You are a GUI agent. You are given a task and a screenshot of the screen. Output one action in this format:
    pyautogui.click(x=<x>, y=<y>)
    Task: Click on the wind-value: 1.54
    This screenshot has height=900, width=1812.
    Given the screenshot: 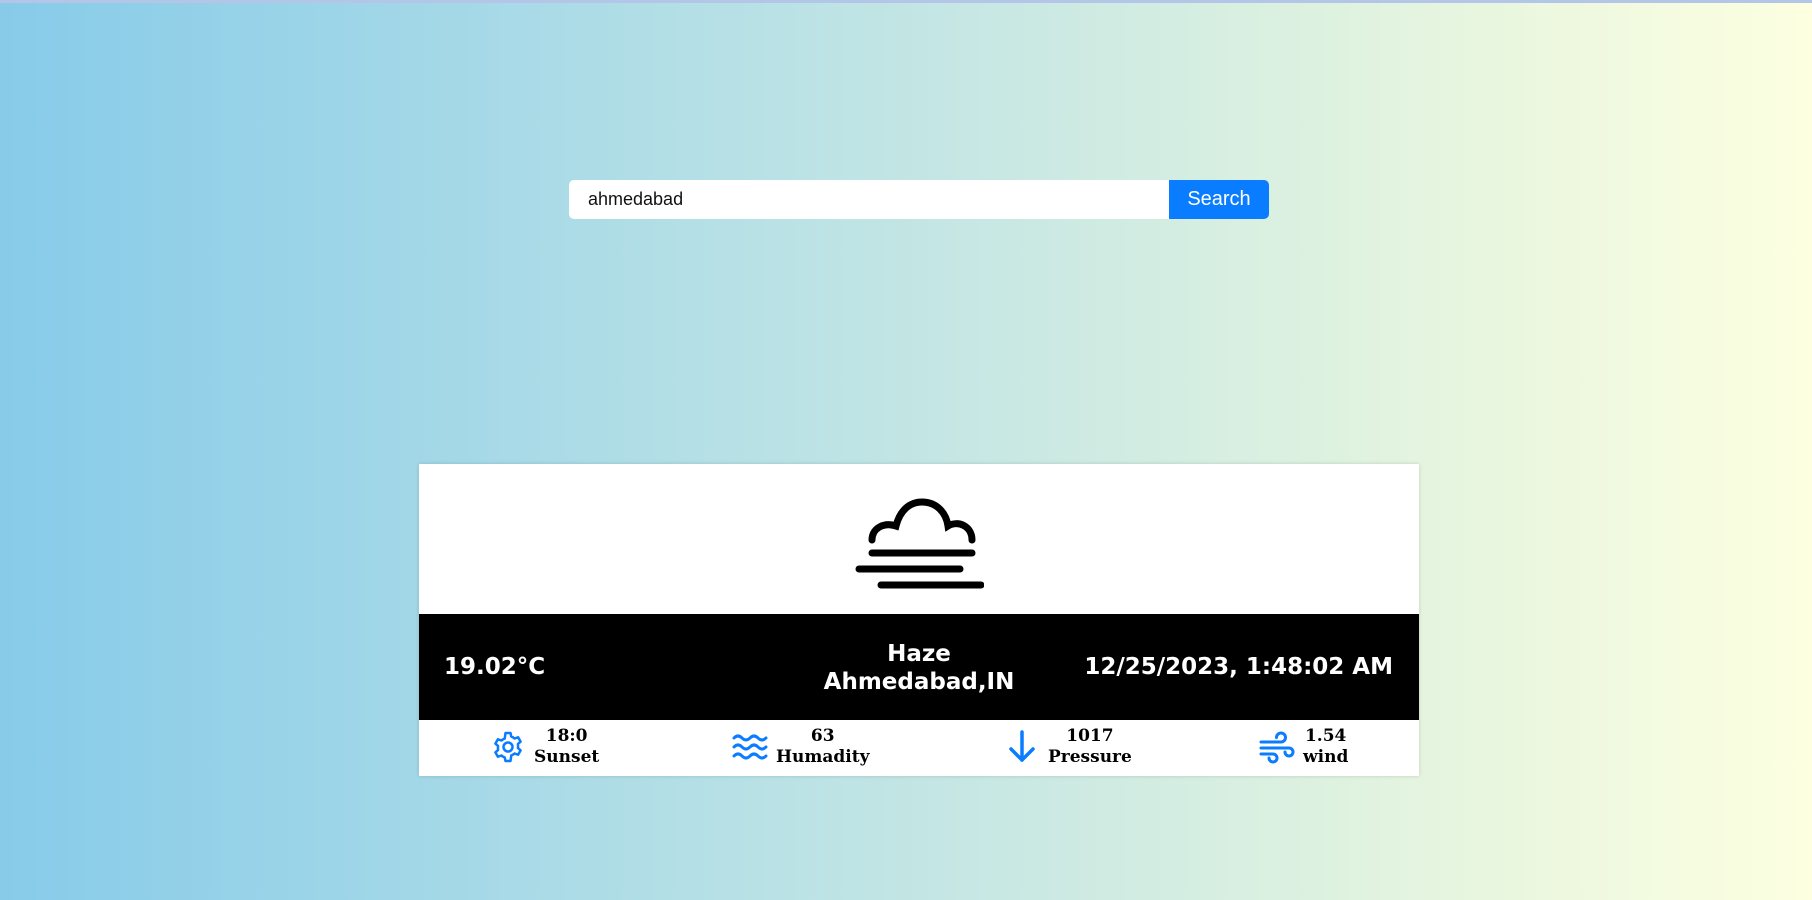 What is the action you would take?
    pyautogui.click(x=1325, y=736)
    